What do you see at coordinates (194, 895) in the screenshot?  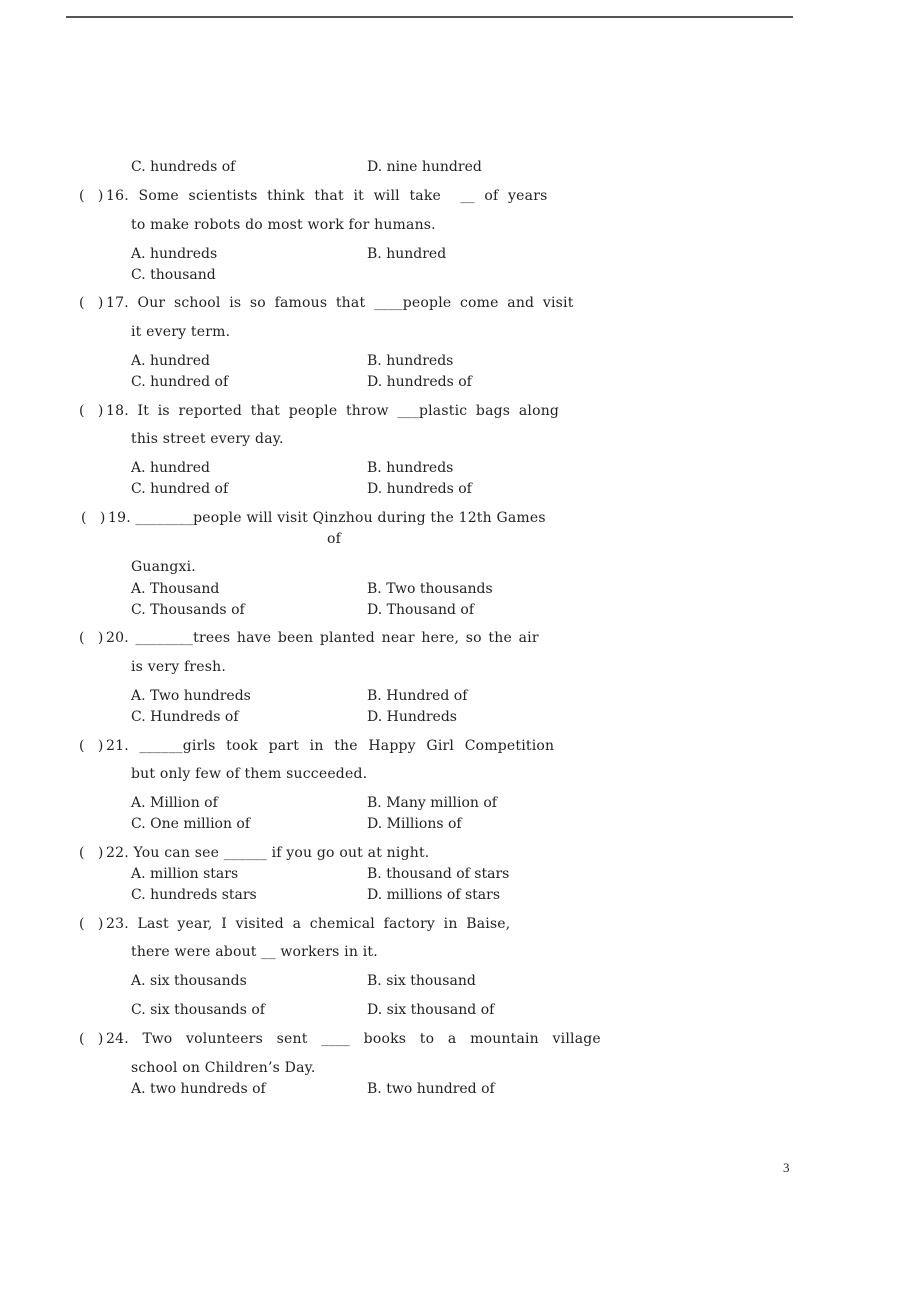 I see `option-c: C. hundreds stars` at bounding box center [194, 895].